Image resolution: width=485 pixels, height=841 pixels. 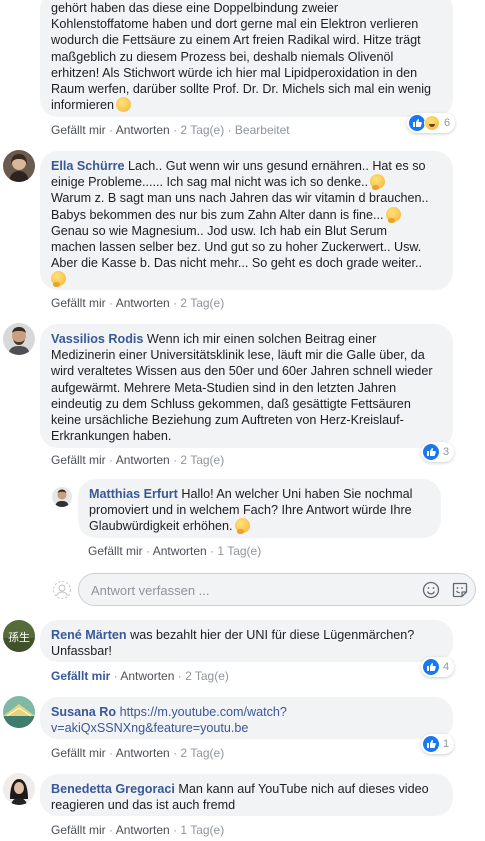 I want to click on emoji-picker-icon, so click(x=431, y=590).